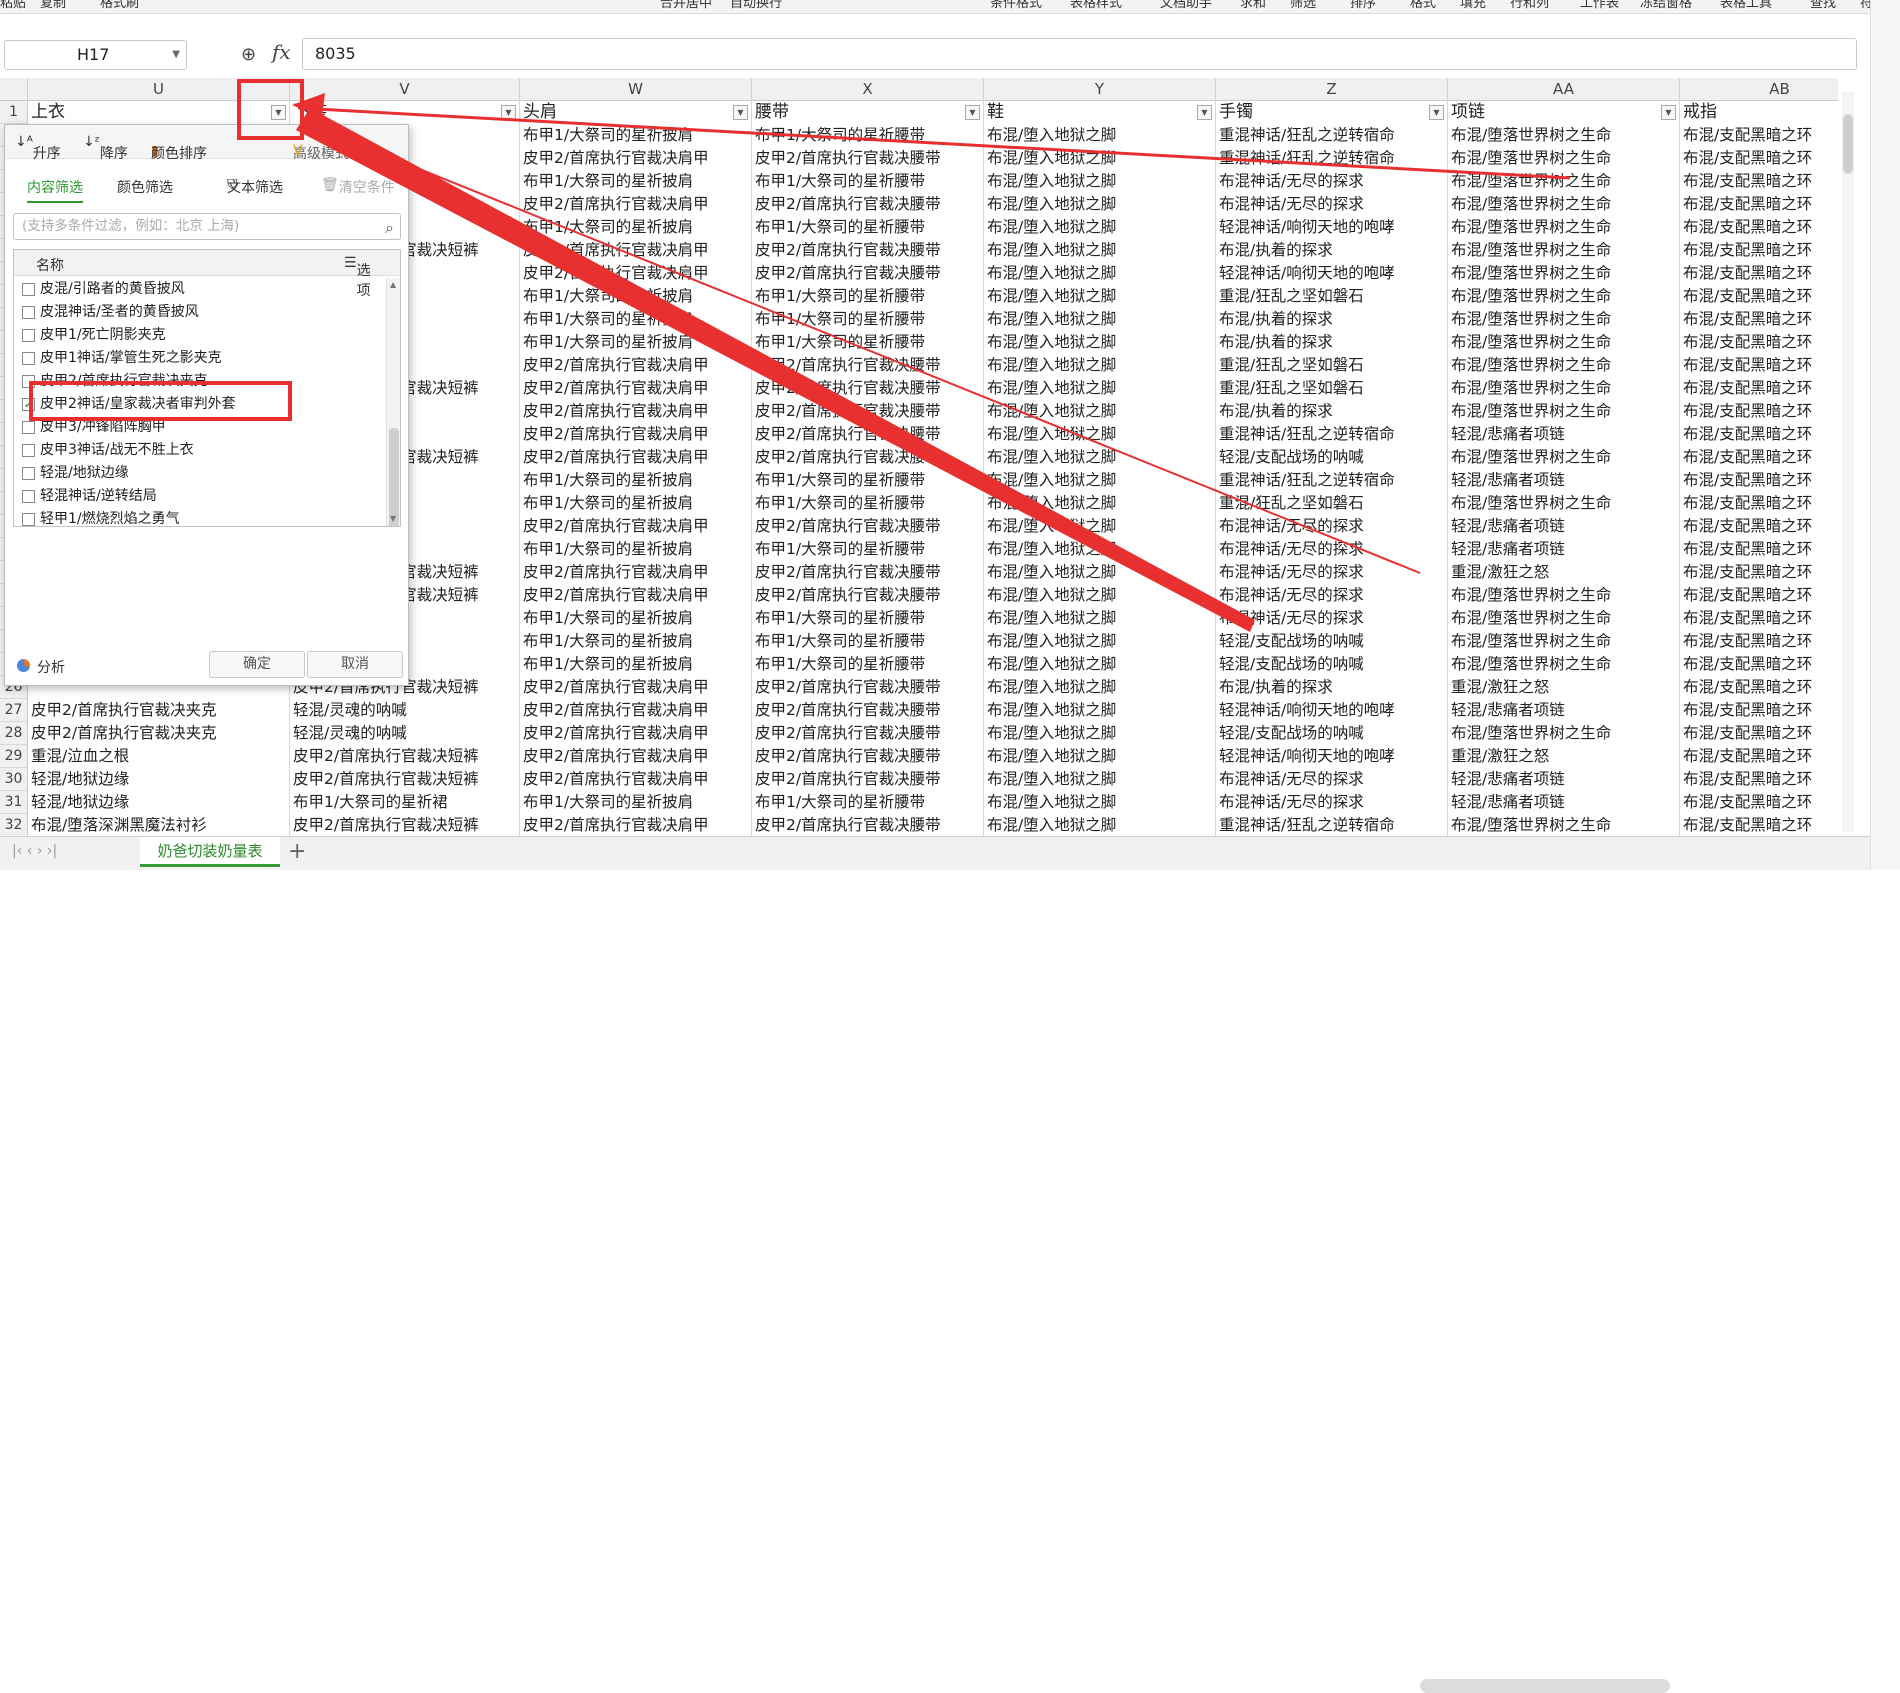 This screenshot has width=1900, height=1693. Describe the element at coordinates (297, 851) in the screenshot. I see `add-sheet-icon: +` at that location.